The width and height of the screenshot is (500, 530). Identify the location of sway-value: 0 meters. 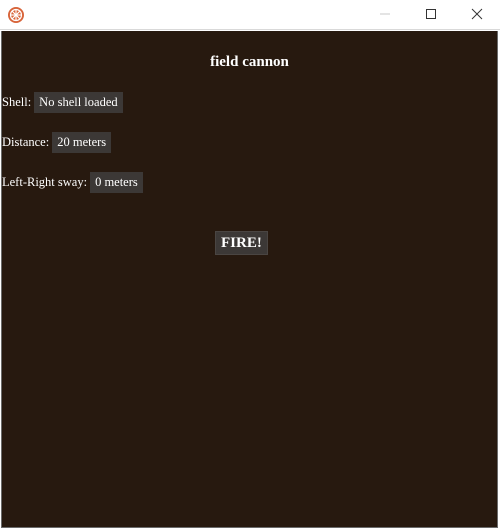
(116, 182).